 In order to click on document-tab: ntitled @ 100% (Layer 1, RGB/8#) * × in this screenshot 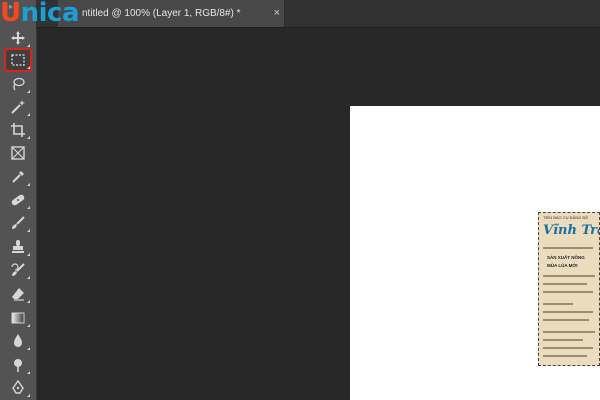, I will do `click(171, 13)`.